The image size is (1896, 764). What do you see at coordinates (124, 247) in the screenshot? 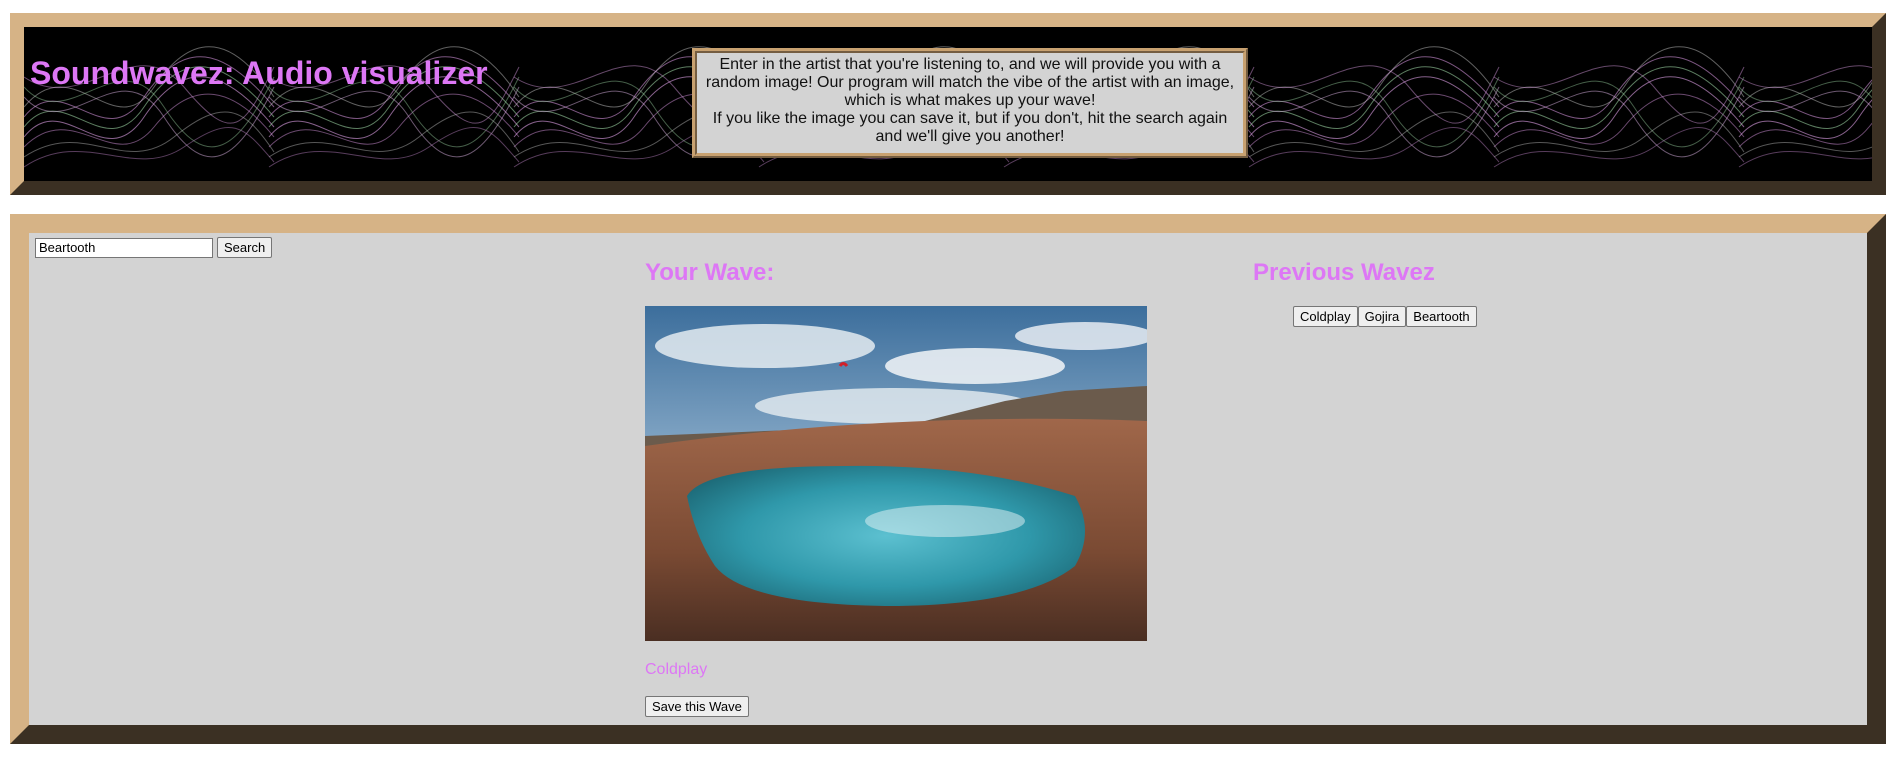
I see `artist-search-input` at bounding box center [124, 247].